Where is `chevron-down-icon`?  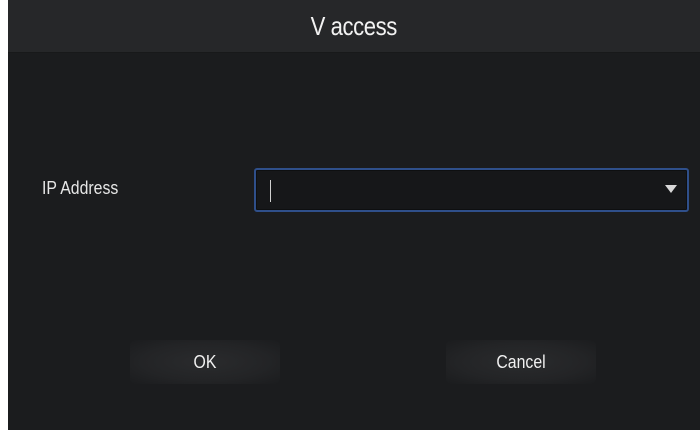
chevron-down-icon is located at coordinates (671, 189).